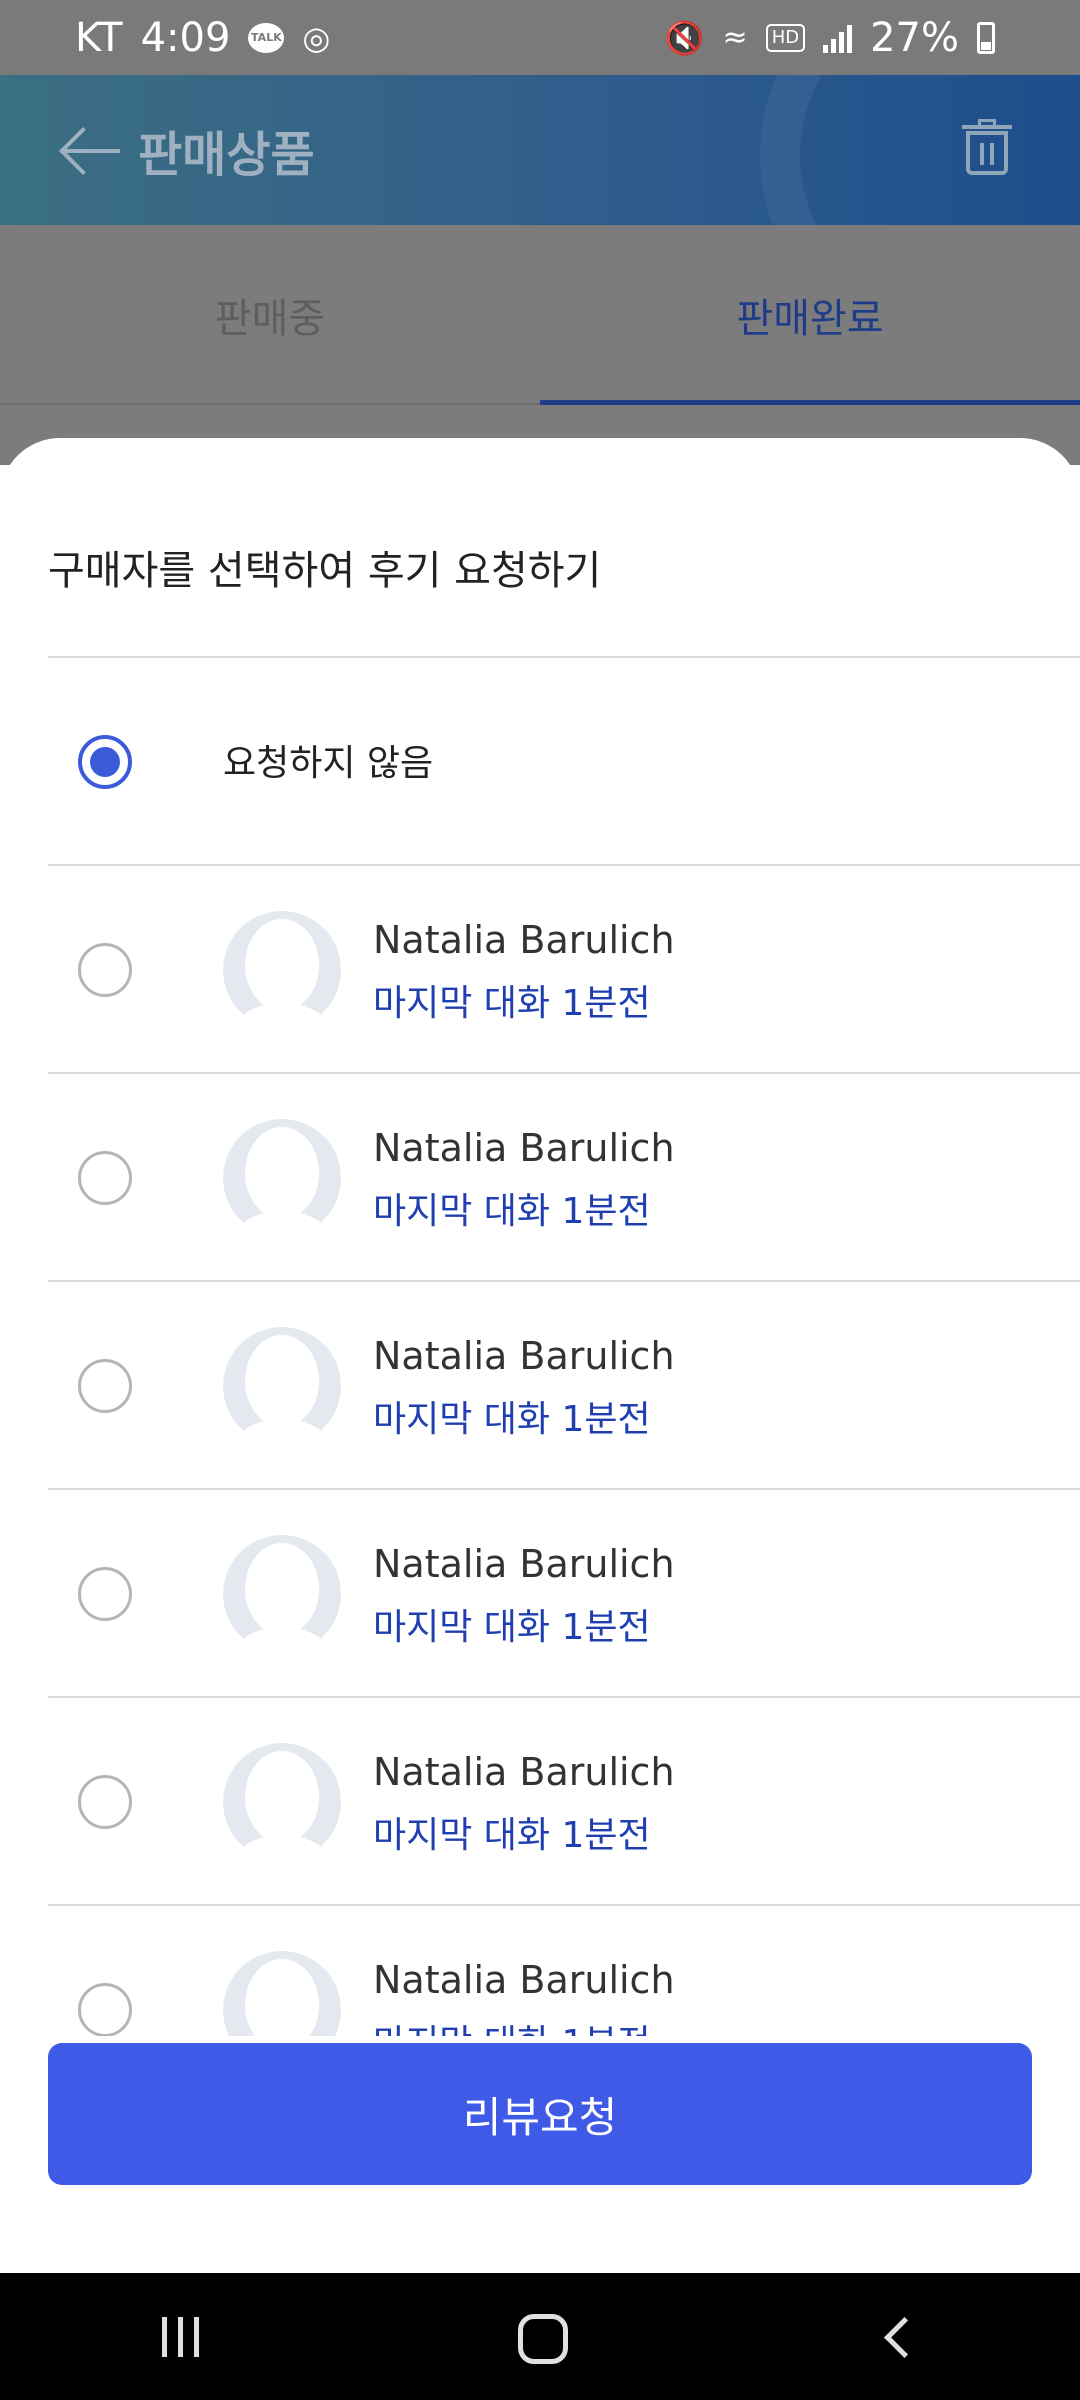 This screenshot has width=1080, height=2400. I want to click on clock: 4:09, so click(185, 37).